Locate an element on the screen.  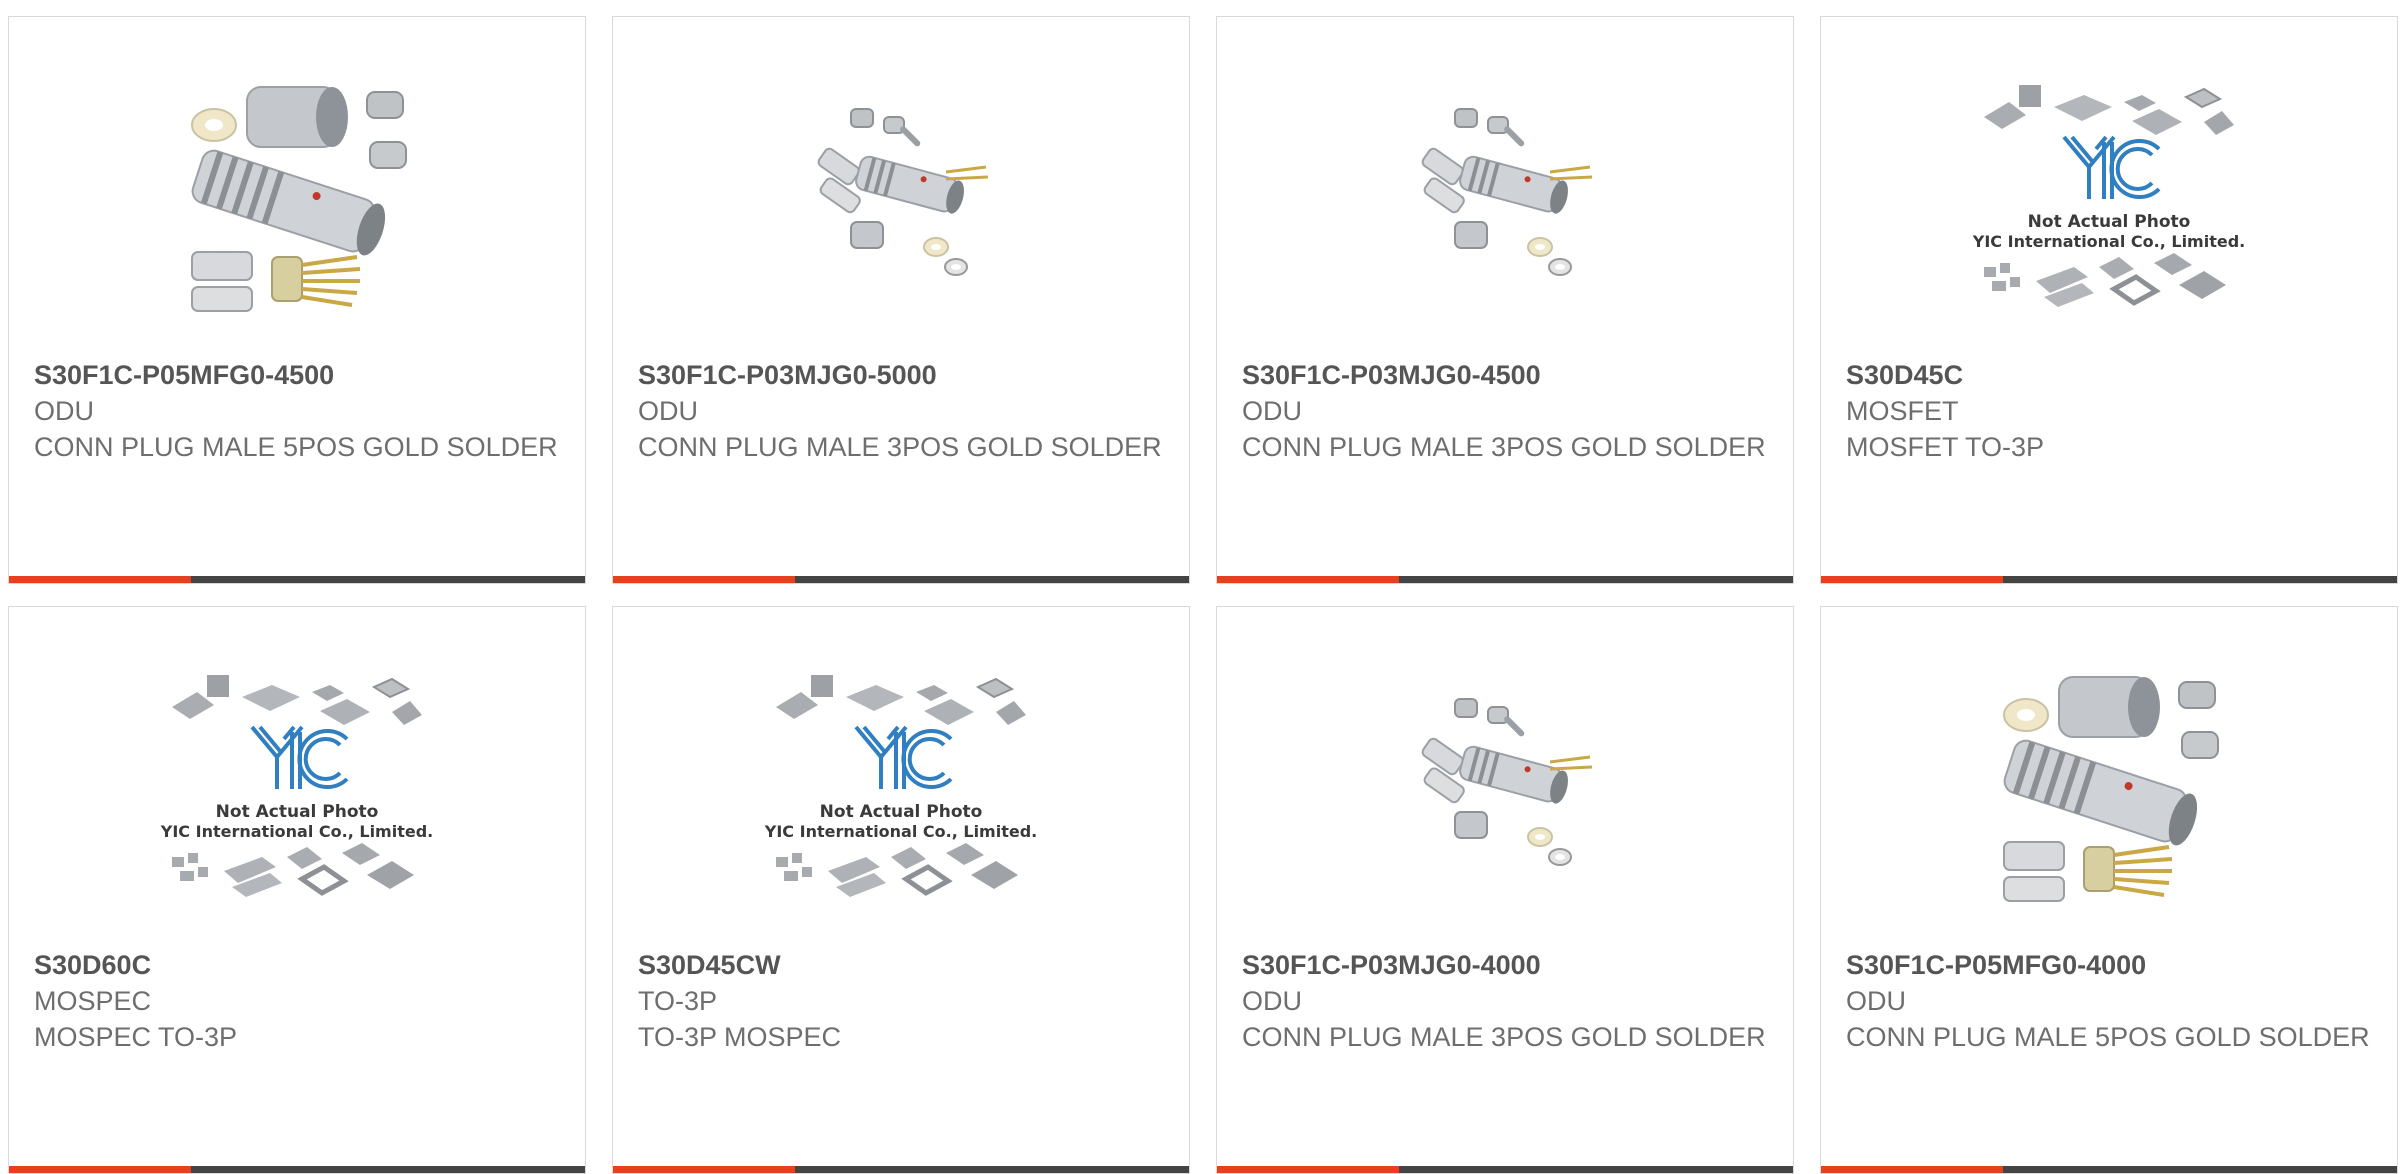
description: MOSFET TO-3P is located at coordinates (1945, 447).